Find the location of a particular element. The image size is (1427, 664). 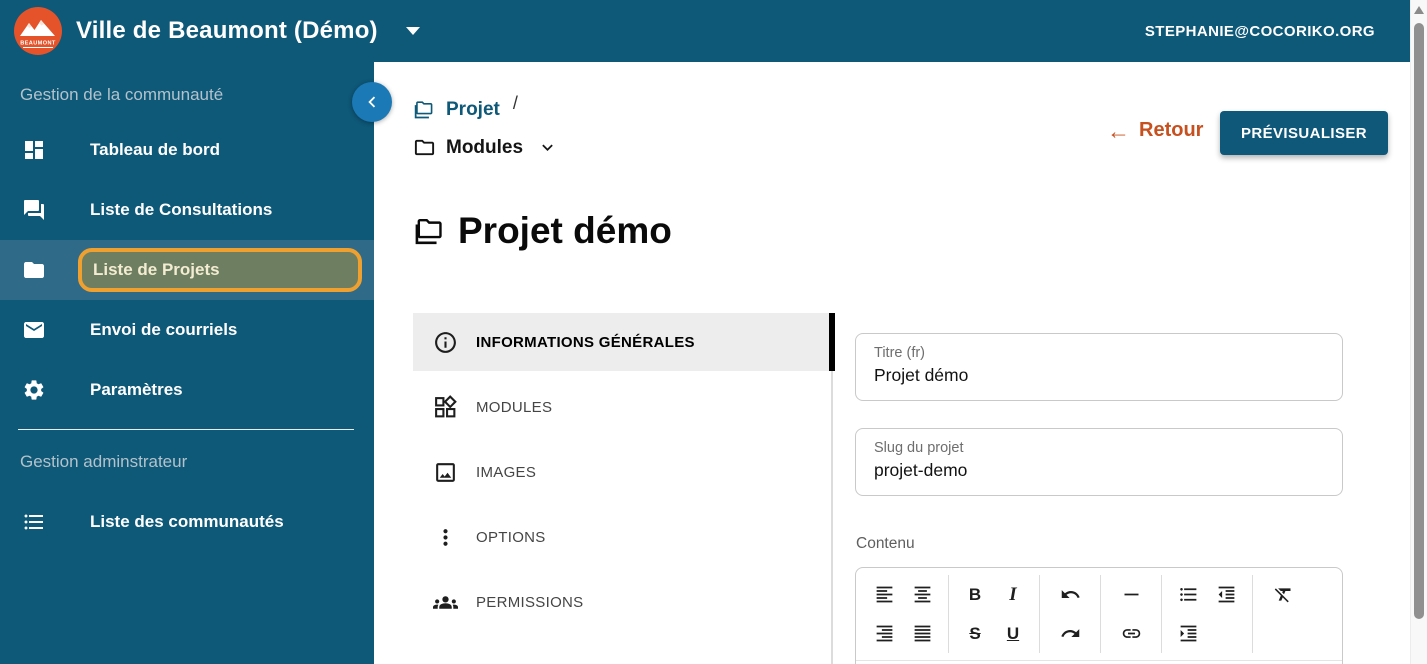

tab-permissions: PERMISSIONS is located at coordinates (623, 602).